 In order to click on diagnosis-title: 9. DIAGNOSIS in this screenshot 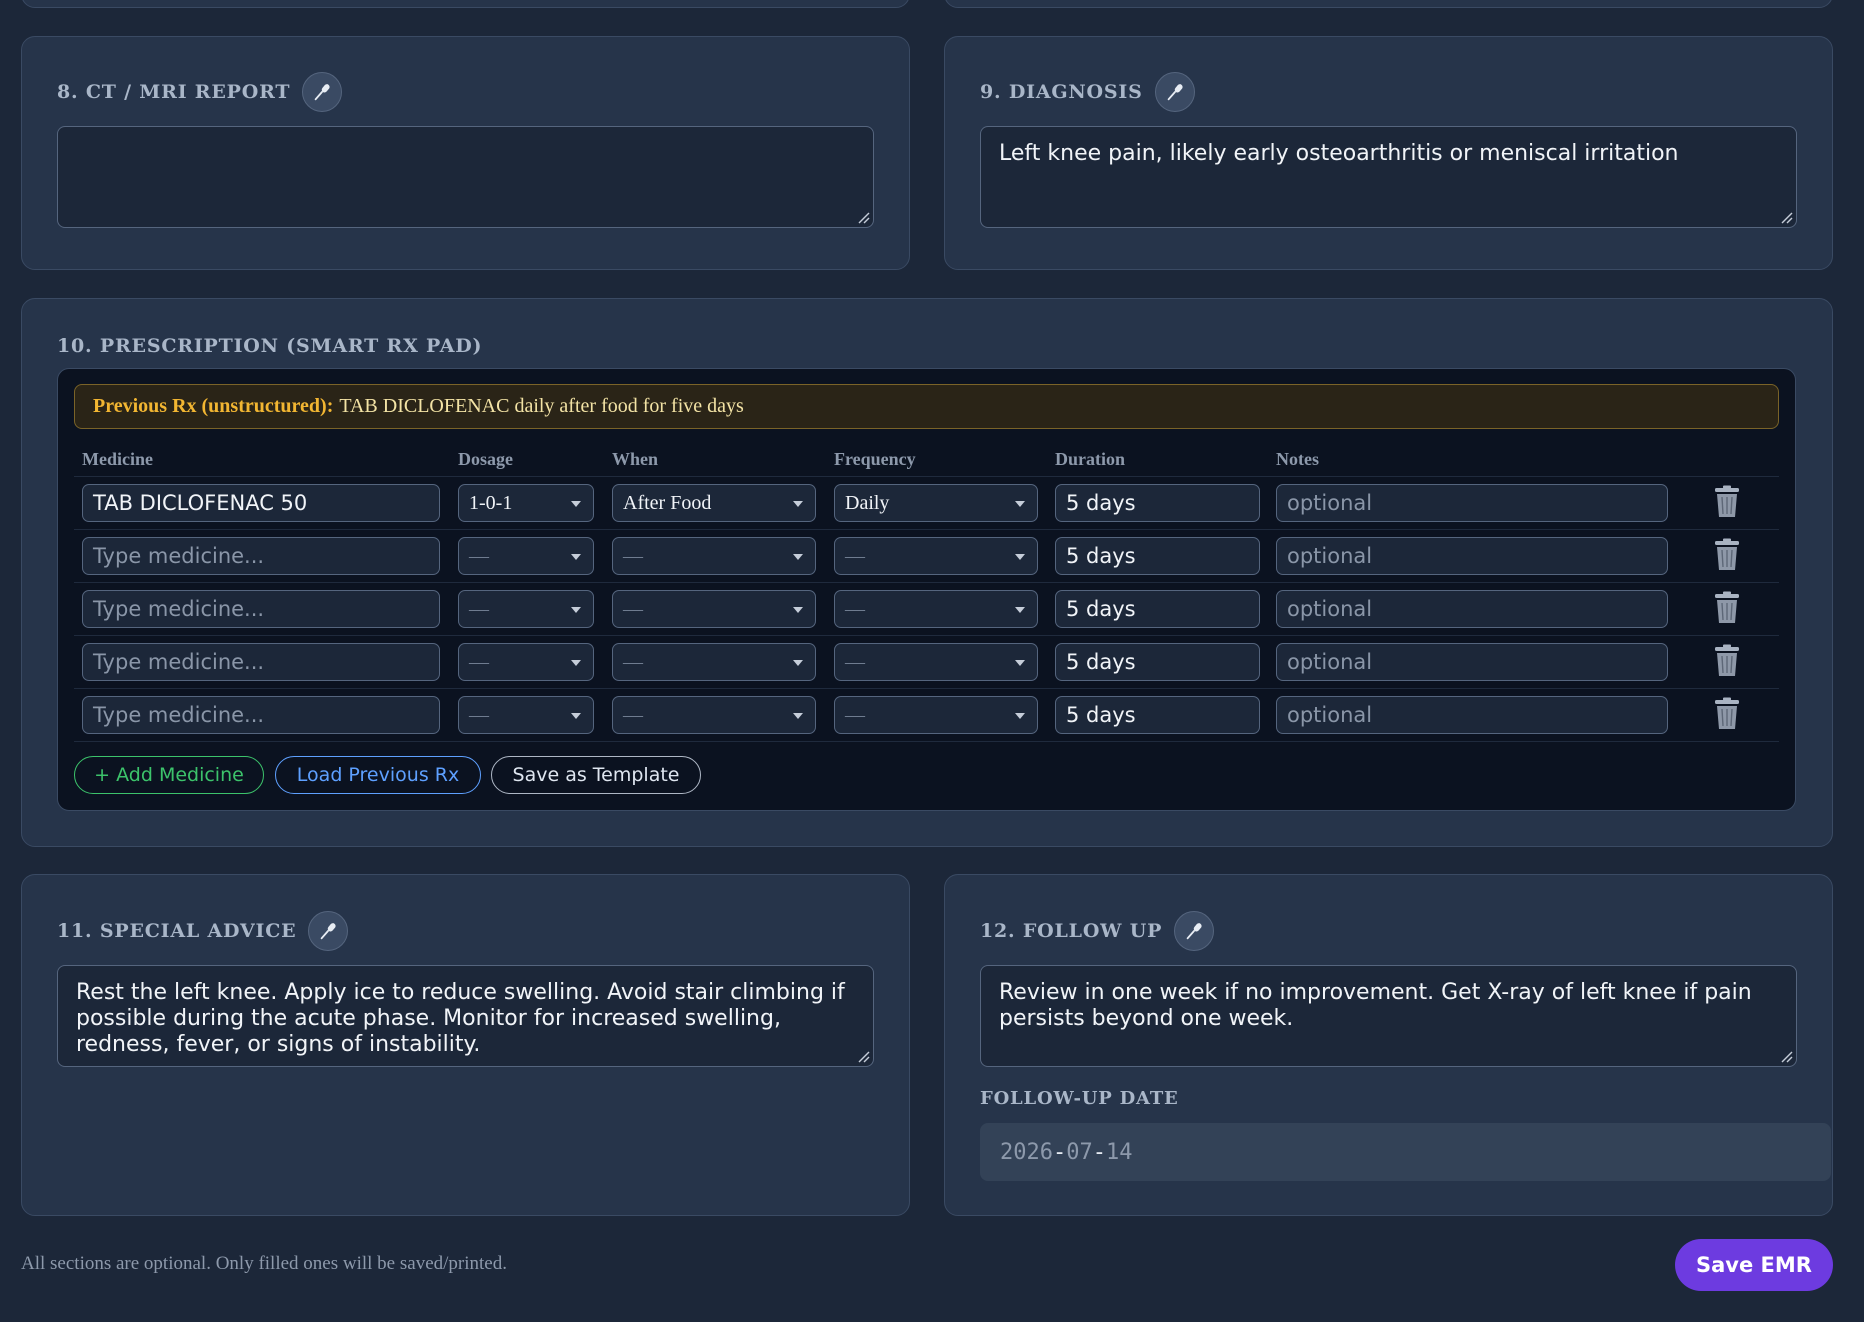, I will do `click(1061, 92)`.